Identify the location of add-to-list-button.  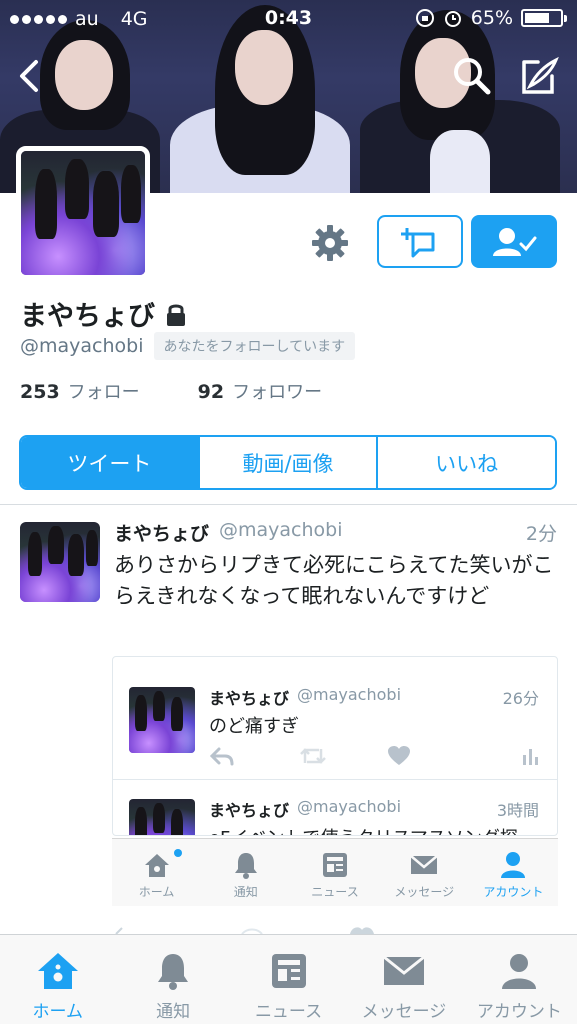
(420, 241).